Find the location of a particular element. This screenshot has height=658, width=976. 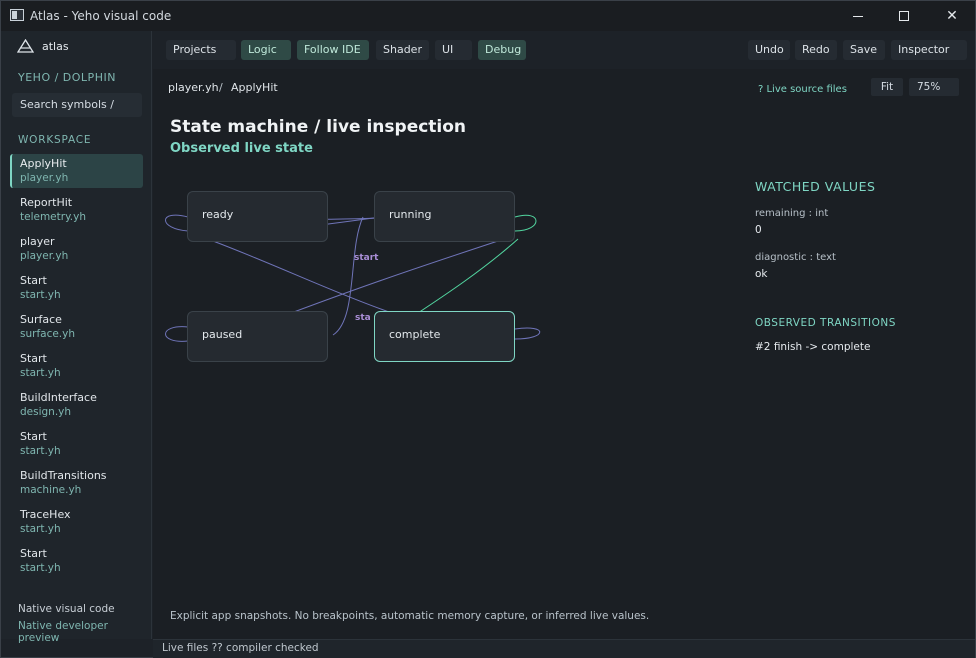

undo-button: Undo is located at coordinates (769, 50).